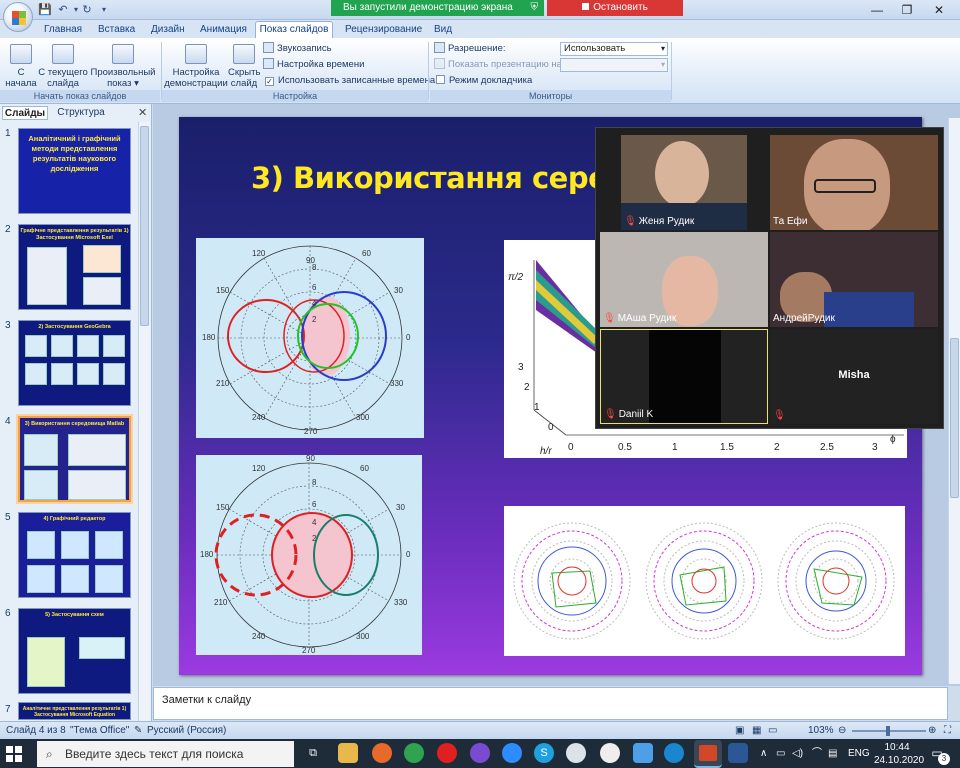 This screenshot has height=768, width=960. Describe the element at coordinates (854, 376) in the screenshot. I see `video-tile: Misha 🎙` at that location.